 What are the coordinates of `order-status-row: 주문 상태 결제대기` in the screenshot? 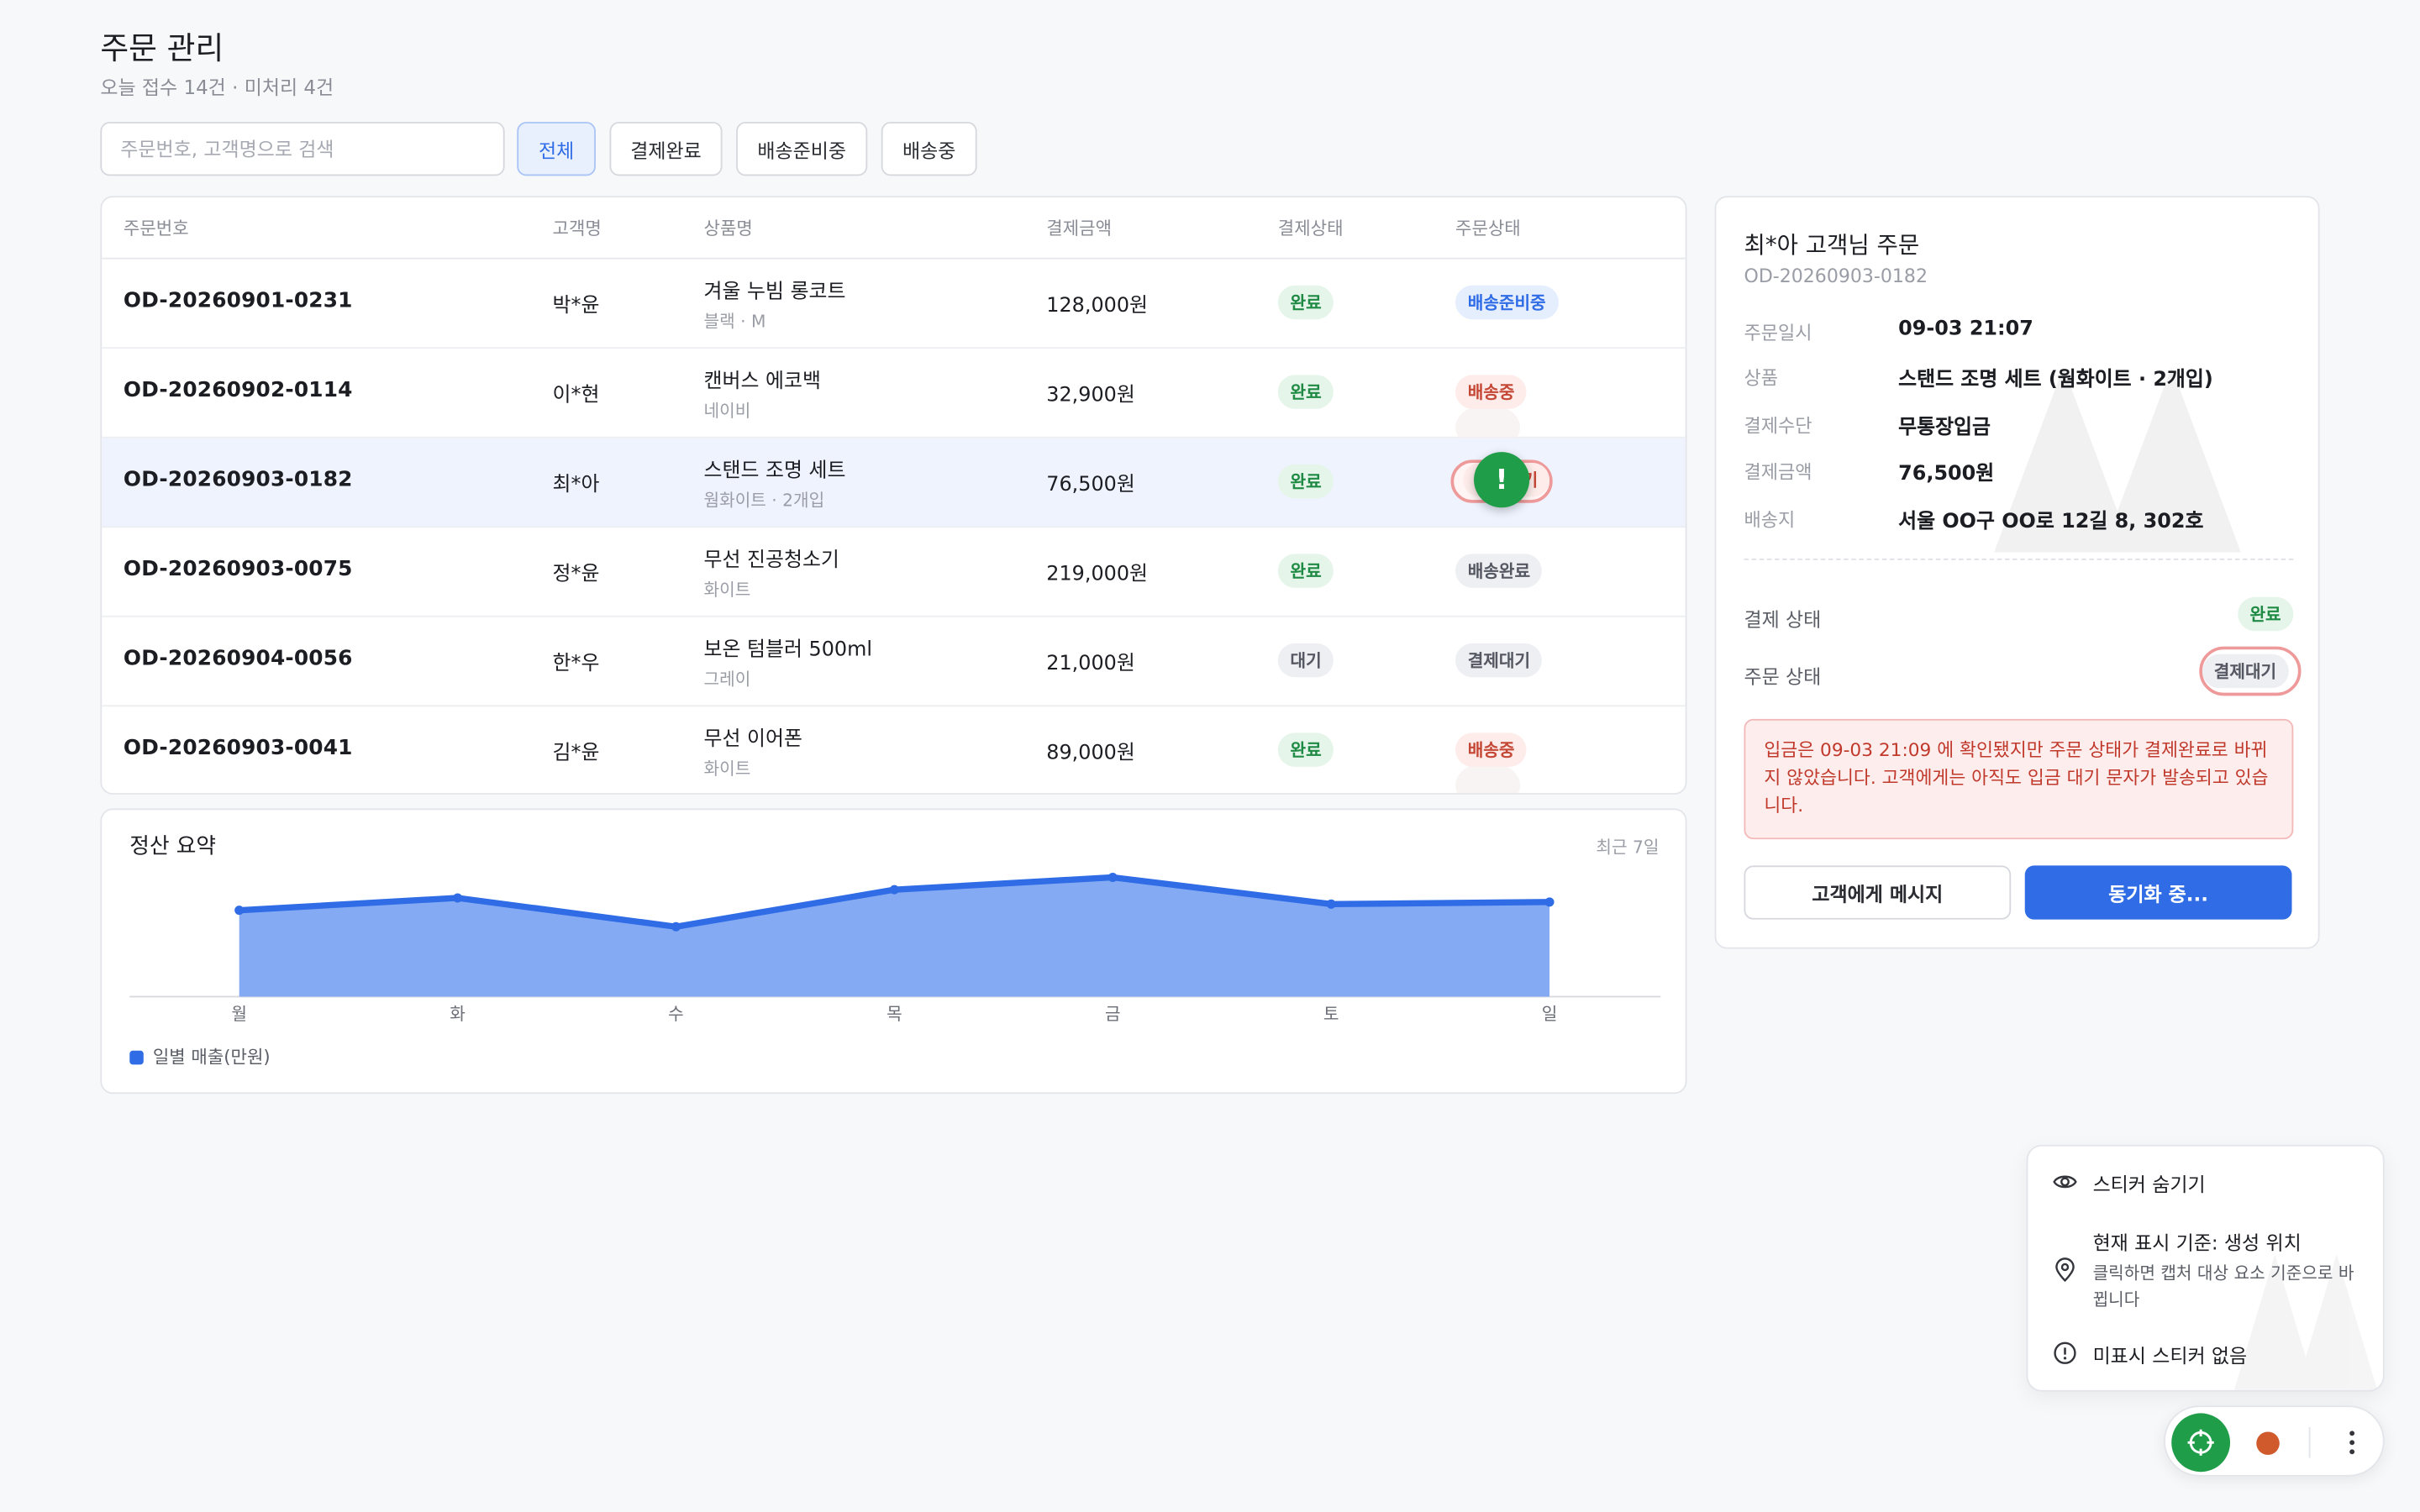 It's located at (2023, 671).